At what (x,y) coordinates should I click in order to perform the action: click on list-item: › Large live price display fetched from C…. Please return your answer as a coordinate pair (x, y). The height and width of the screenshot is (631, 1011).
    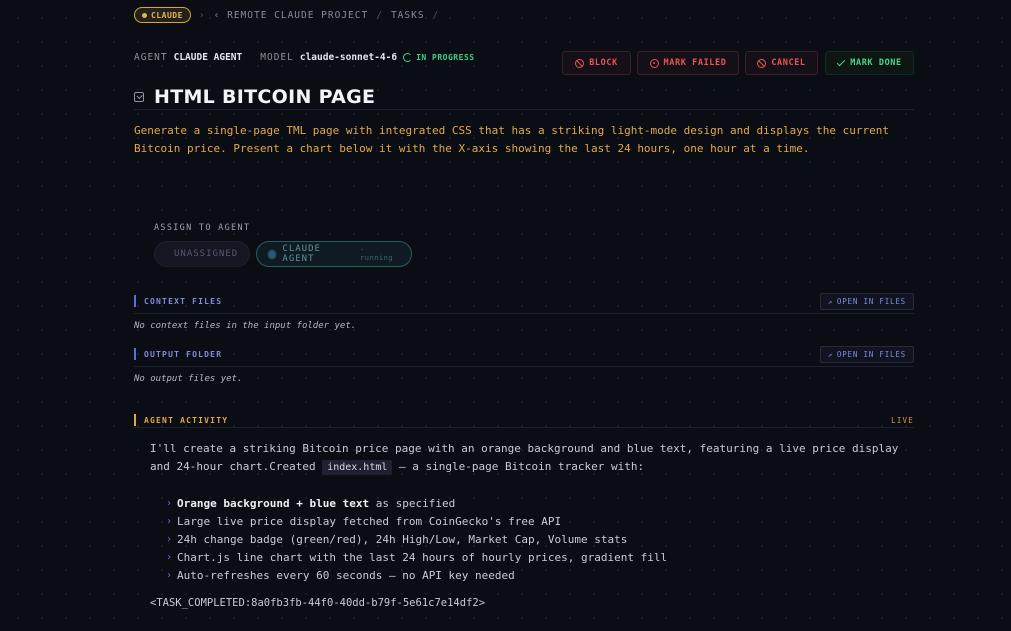
    Looking at the image, I should click on (364, 521).